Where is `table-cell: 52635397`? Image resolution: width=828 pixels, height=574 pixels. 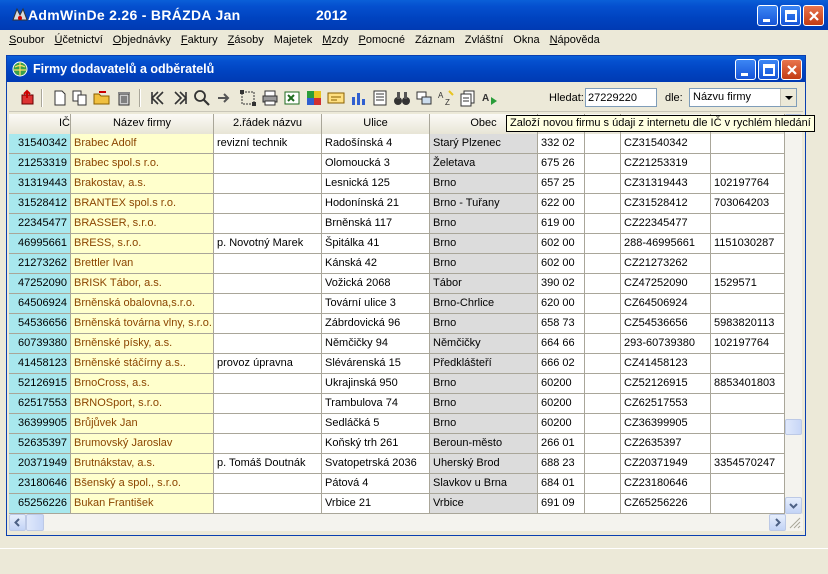
table-cell: 52635397 is located at coordinates (40, 444).